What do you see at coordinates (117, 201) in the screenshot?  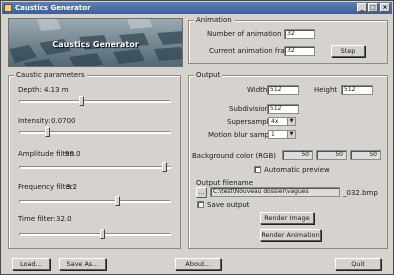 I see `frequency-slider-thumb` at bounding box center [117, 201].